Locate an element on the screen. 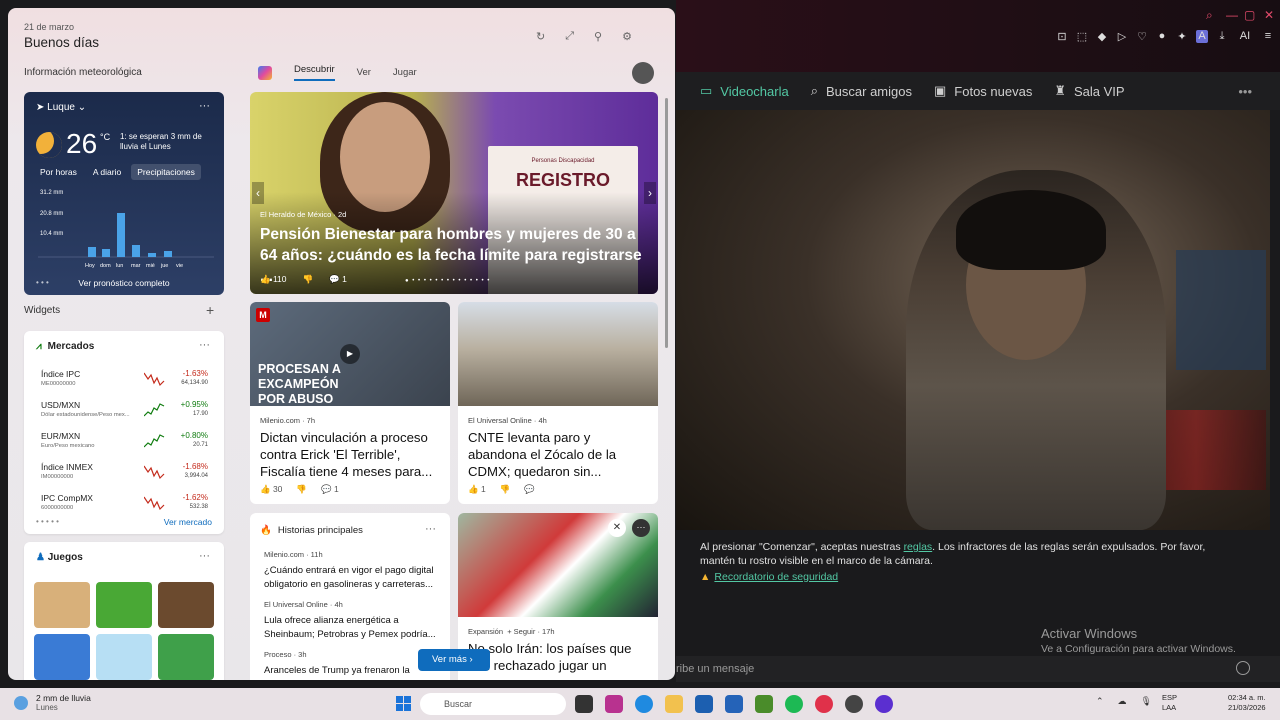 The height and width of the screenshot is (720, 1280). games-card: ♟ Juegos ··· is located at coordinates (124, 611).